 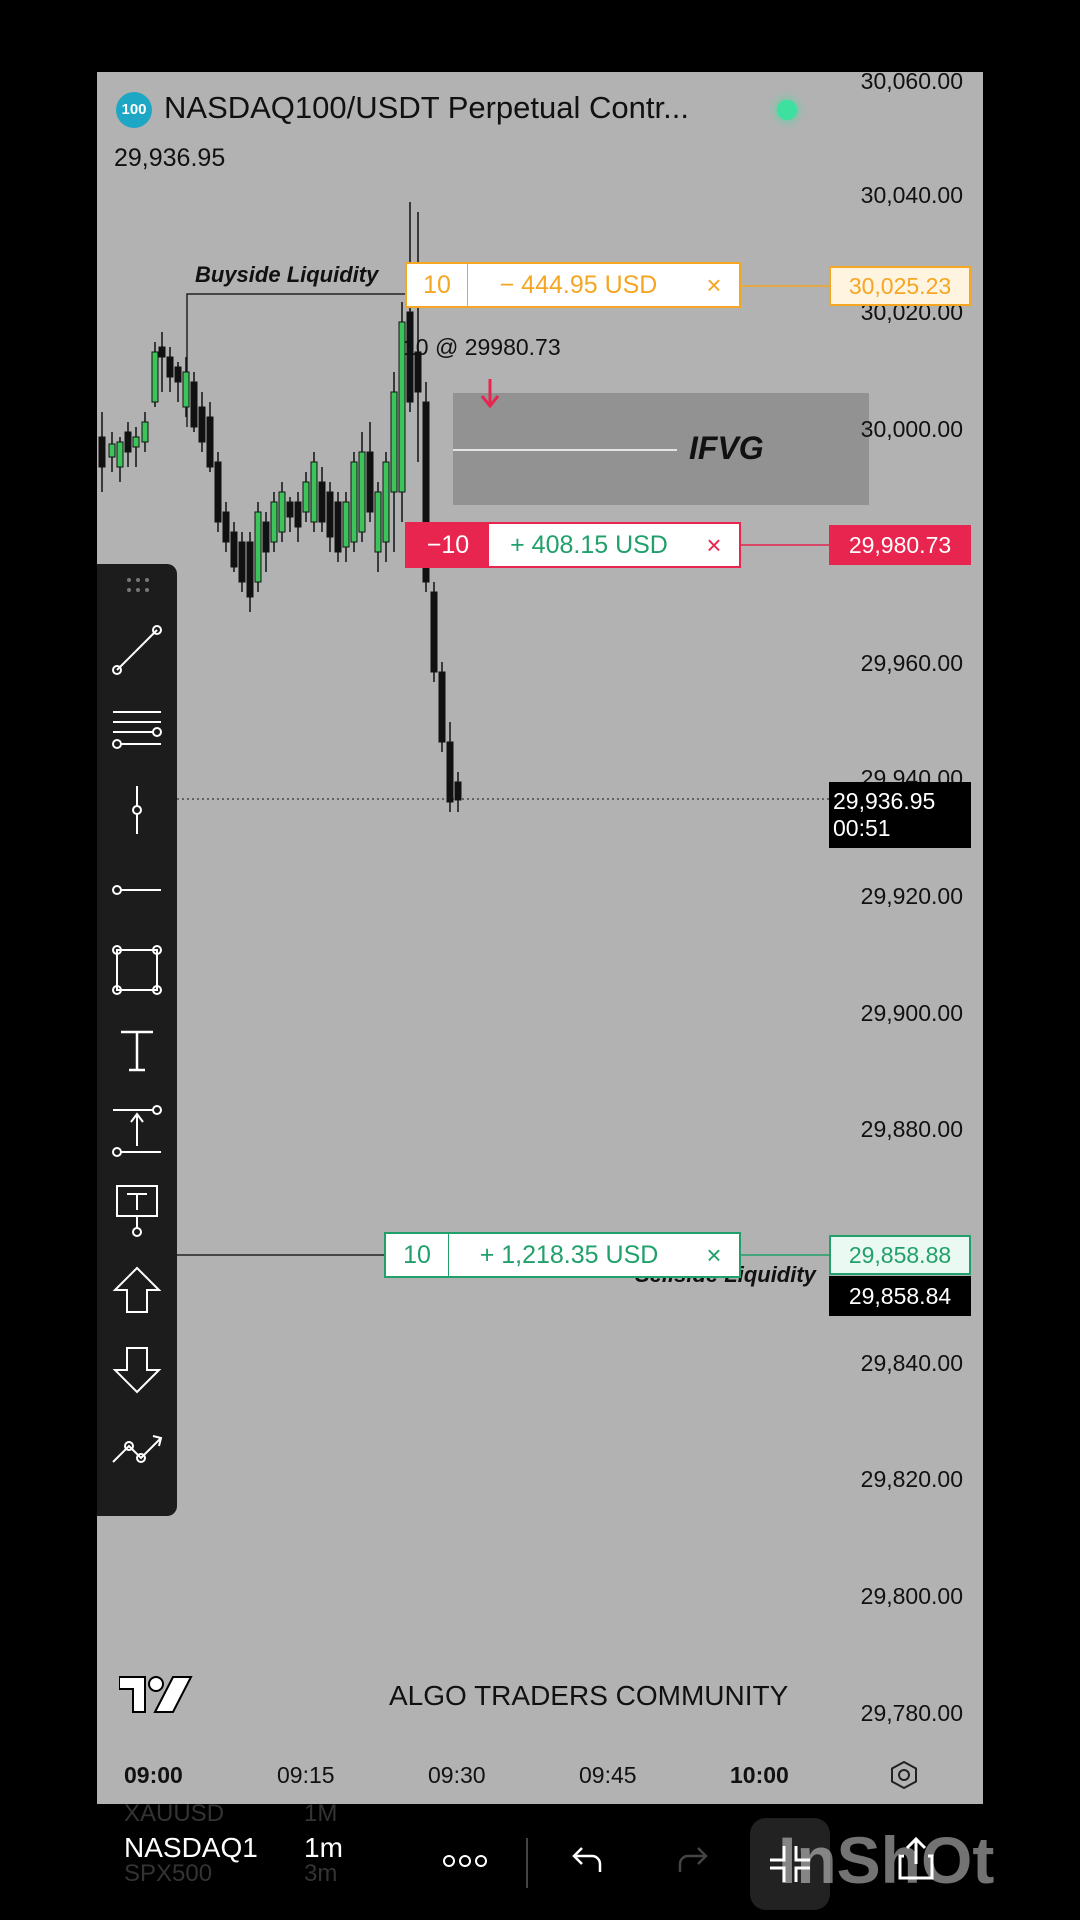 I want to click on ifvg-label: IFVG, so click(x=726, y=448).